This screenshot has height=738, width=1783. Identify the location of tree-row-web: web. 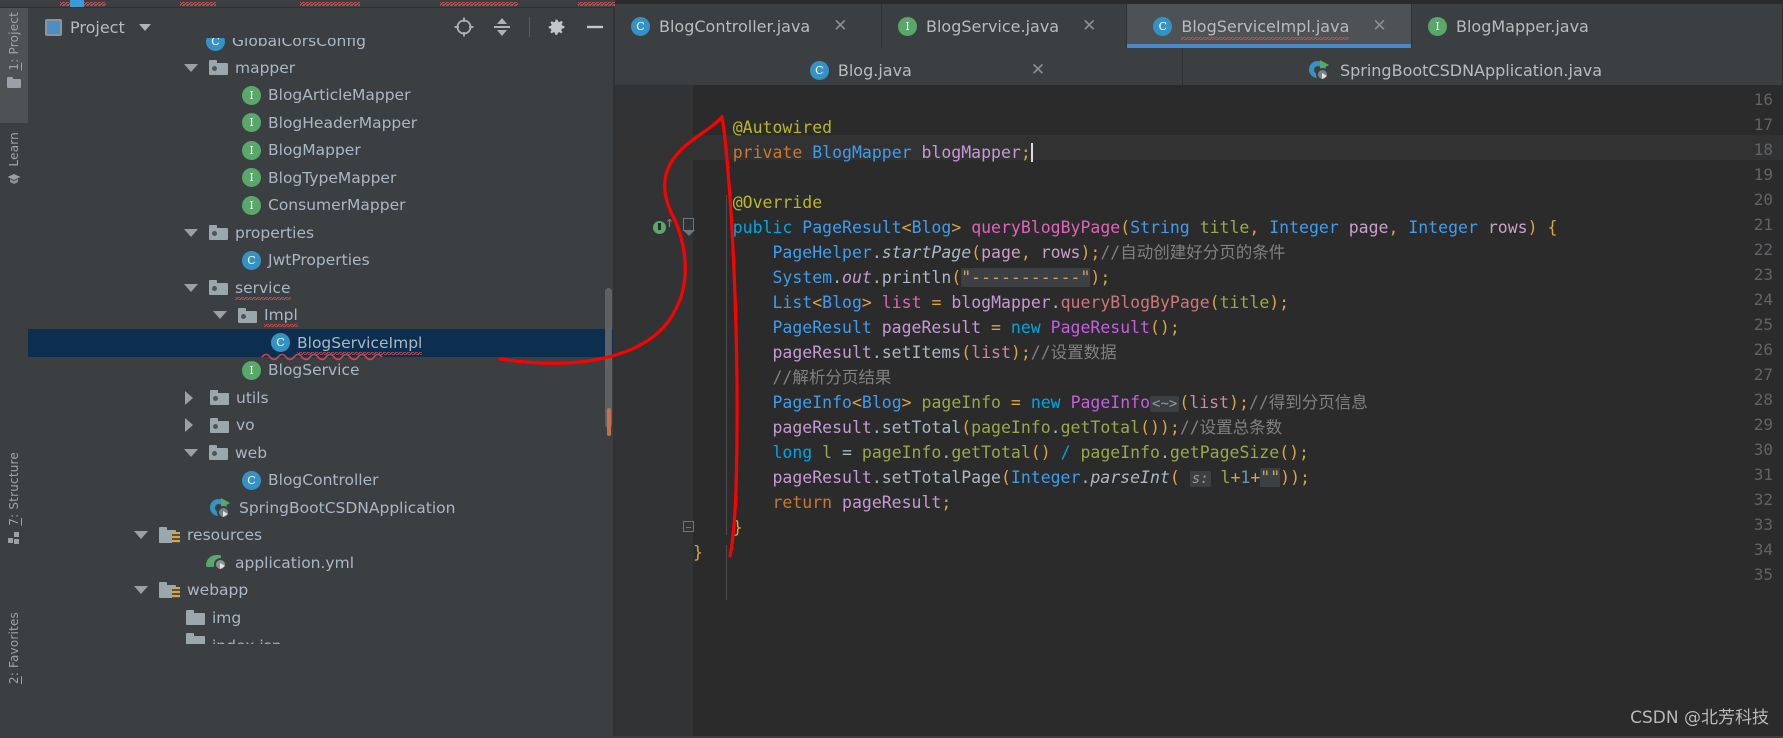
(321, 453).